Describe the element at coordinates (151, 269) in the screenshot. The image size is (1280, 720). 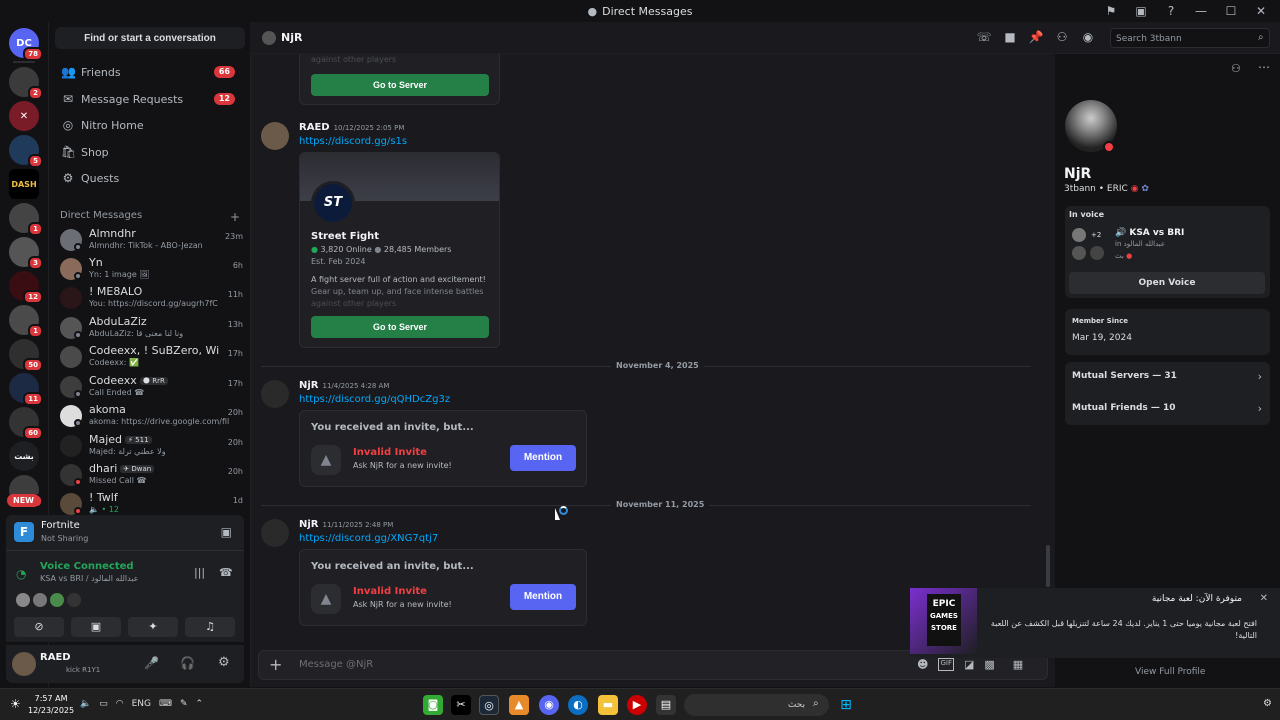
I see `dm-item: Yn Yn: 1 image 🖼 6h` at that location.